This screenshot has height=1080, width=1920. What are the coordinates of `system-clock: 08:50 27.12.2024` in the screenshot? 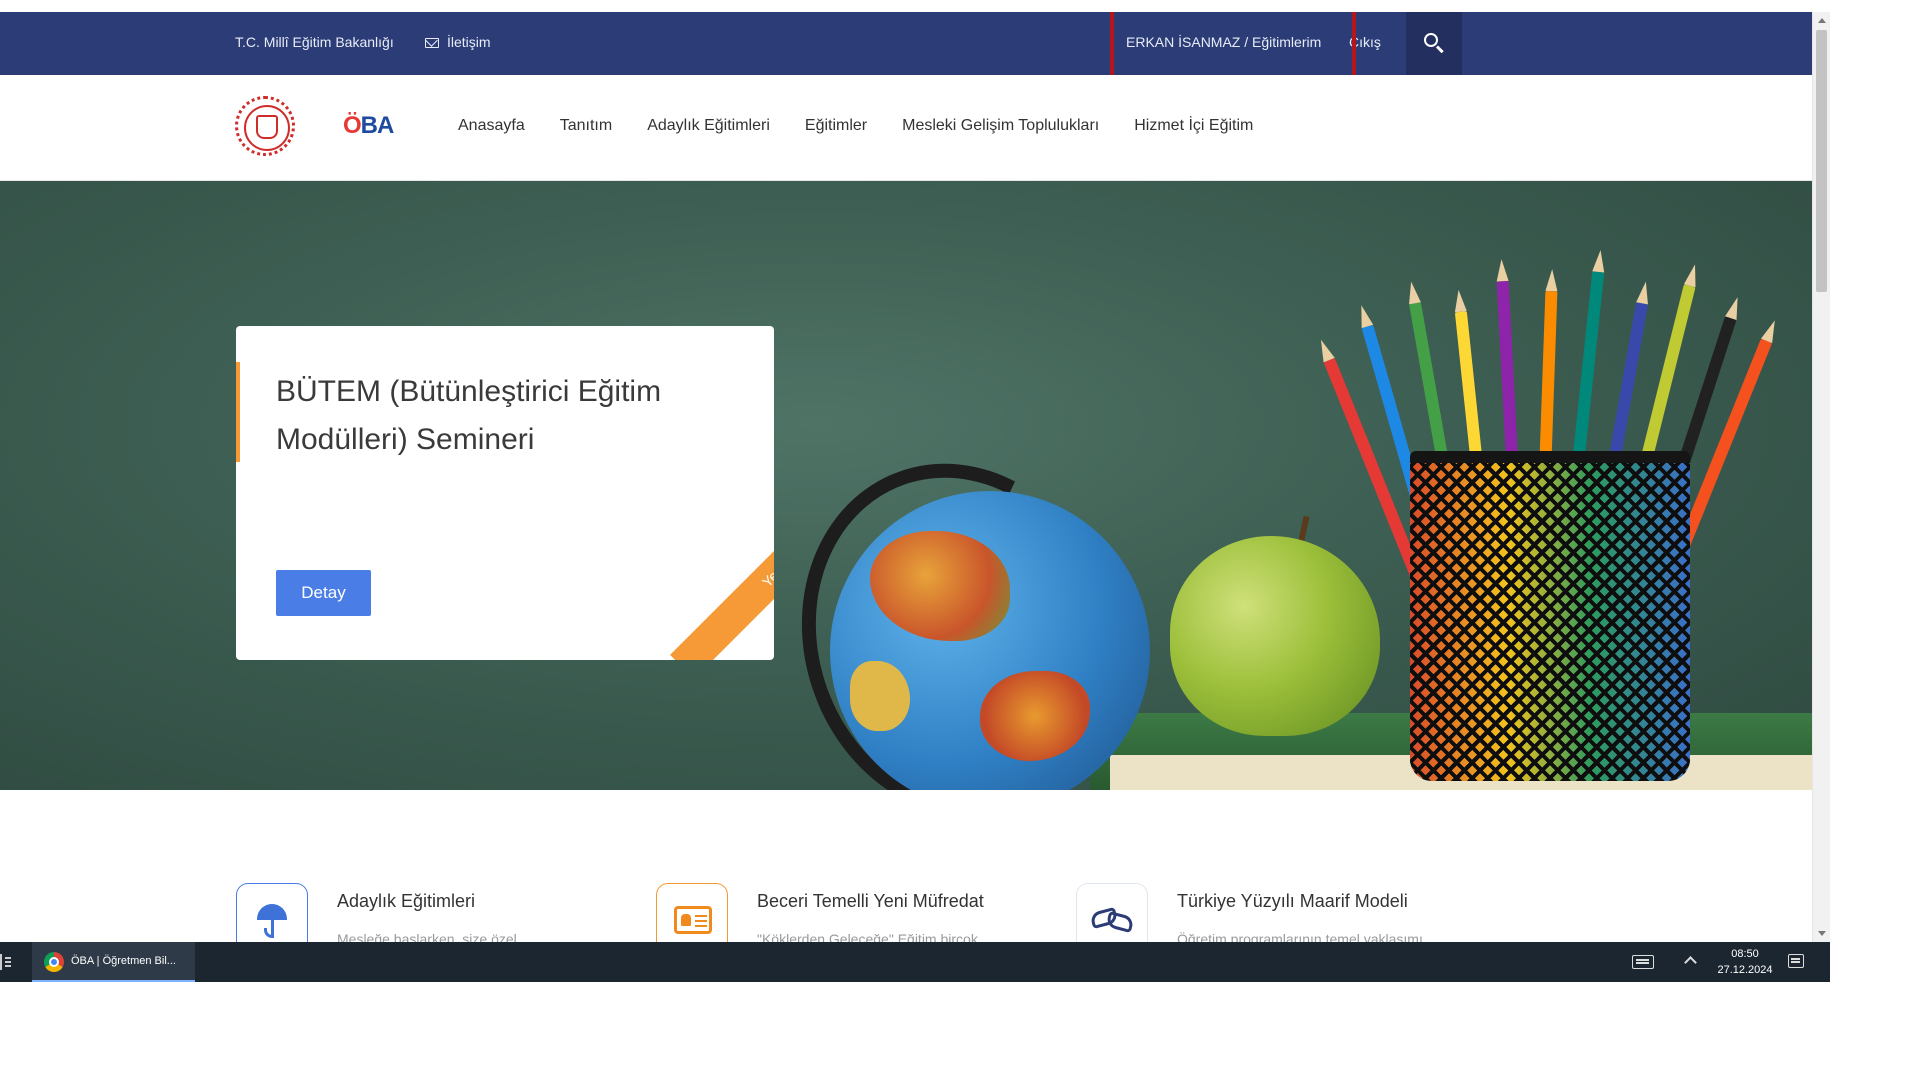 It's located at (1745, 962).